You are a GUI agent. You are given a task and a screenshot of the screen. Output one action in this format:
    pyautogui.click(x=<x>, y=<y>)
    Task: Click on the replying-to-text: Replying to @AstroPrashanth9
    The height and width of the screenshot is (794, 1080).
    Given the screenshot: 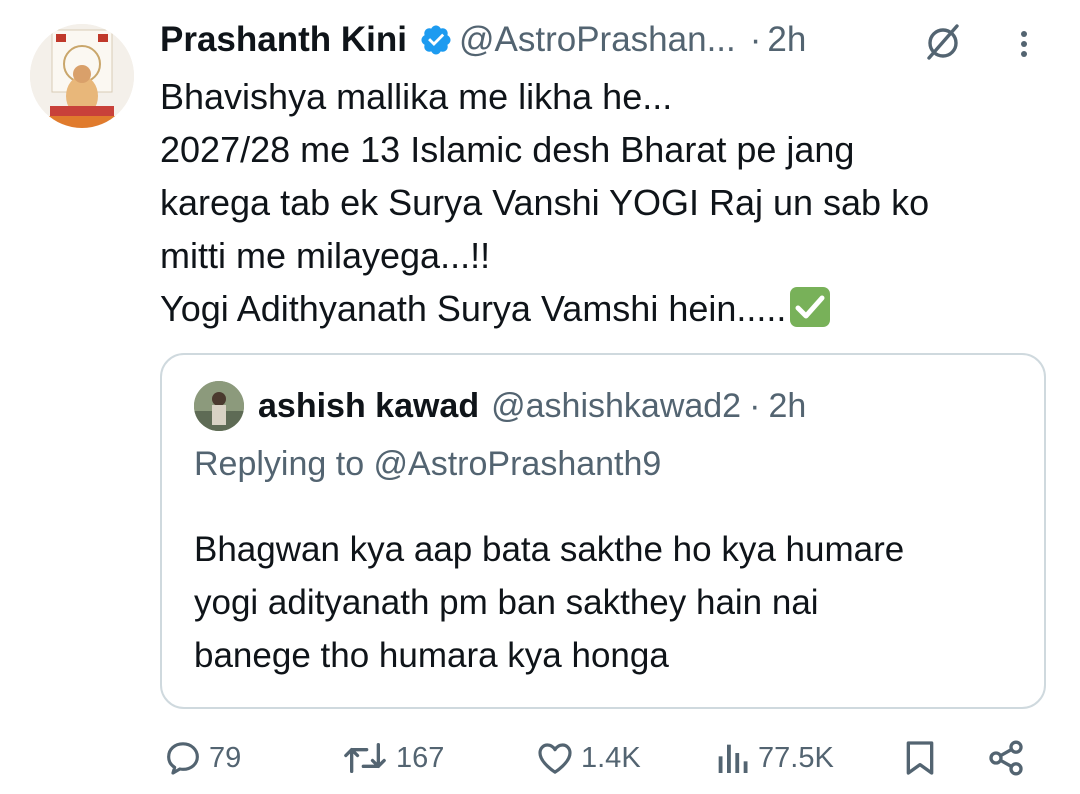 What is the action you would take?
    pyautogui.click(x=428, y=464)
    